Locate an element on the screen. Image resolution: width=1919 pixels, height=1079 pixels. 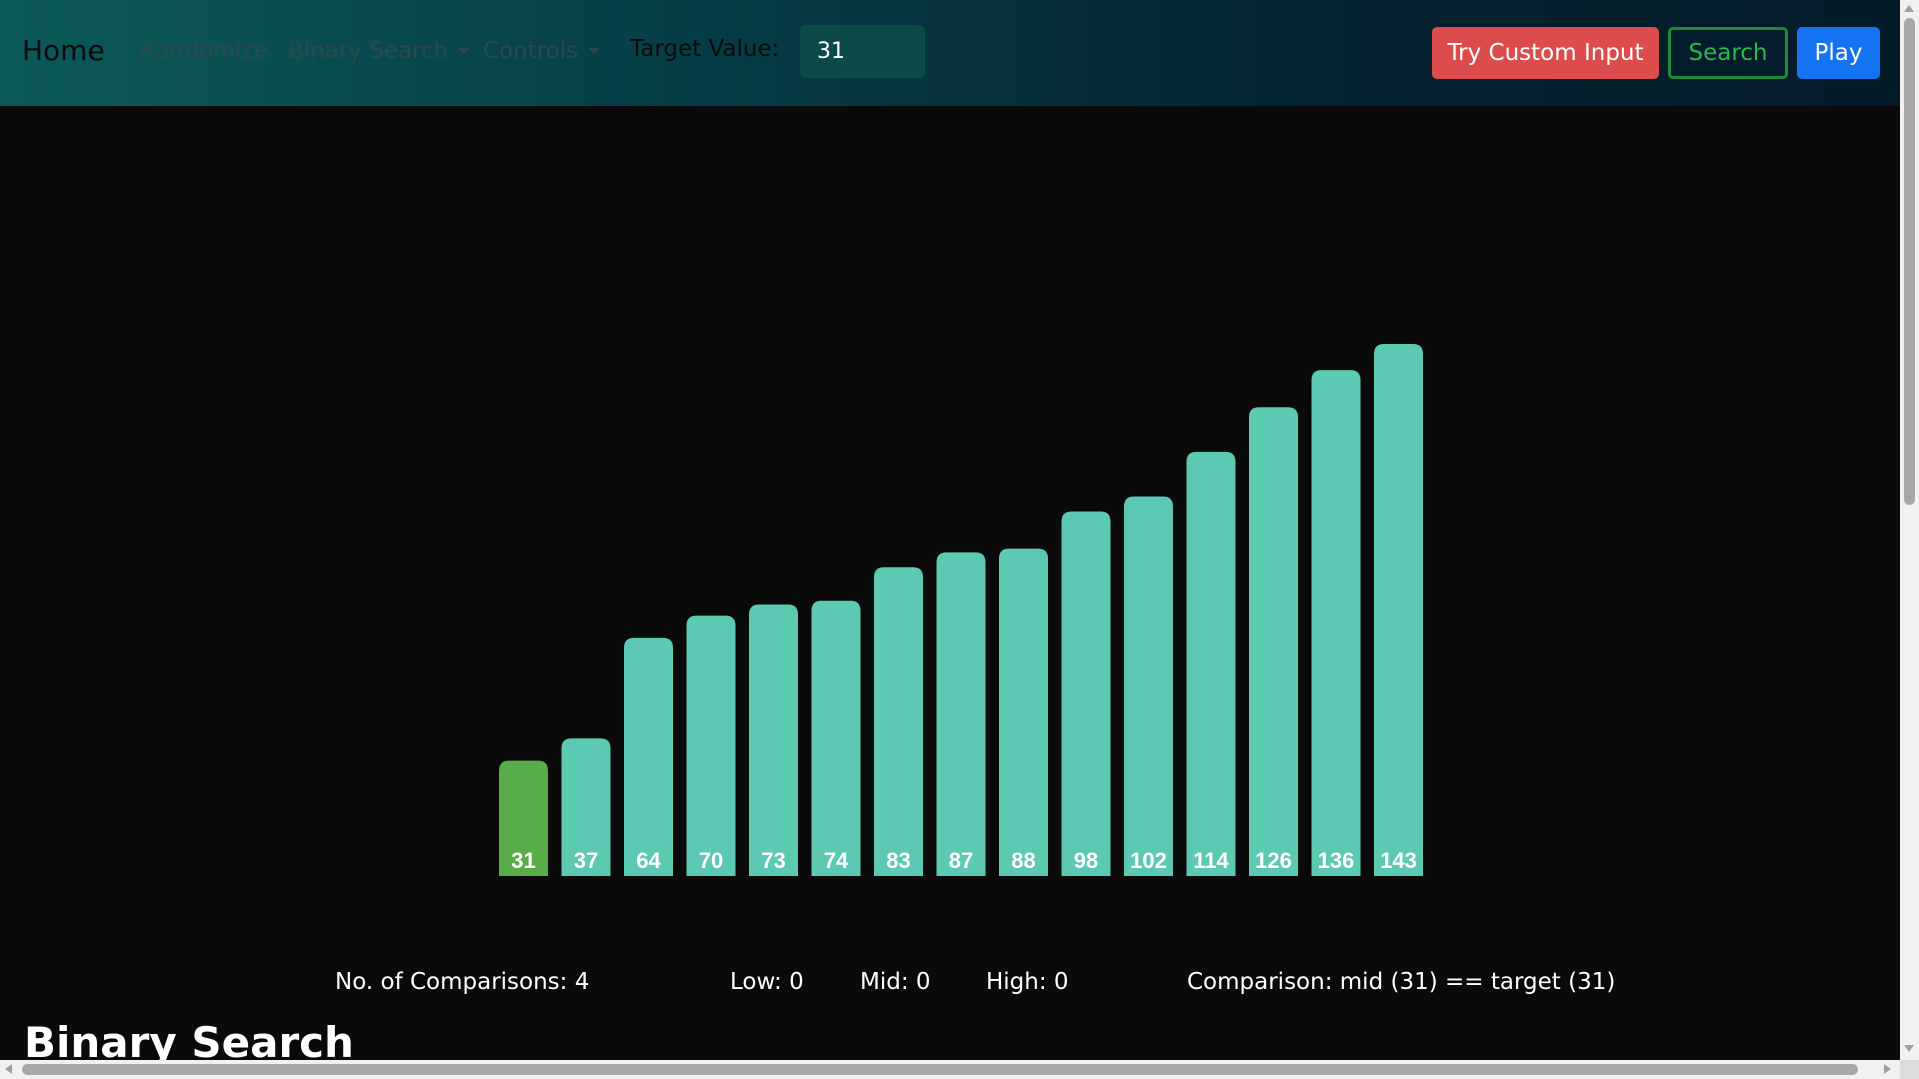
bar-value-label: 83 is located at coordinates (898, 860).